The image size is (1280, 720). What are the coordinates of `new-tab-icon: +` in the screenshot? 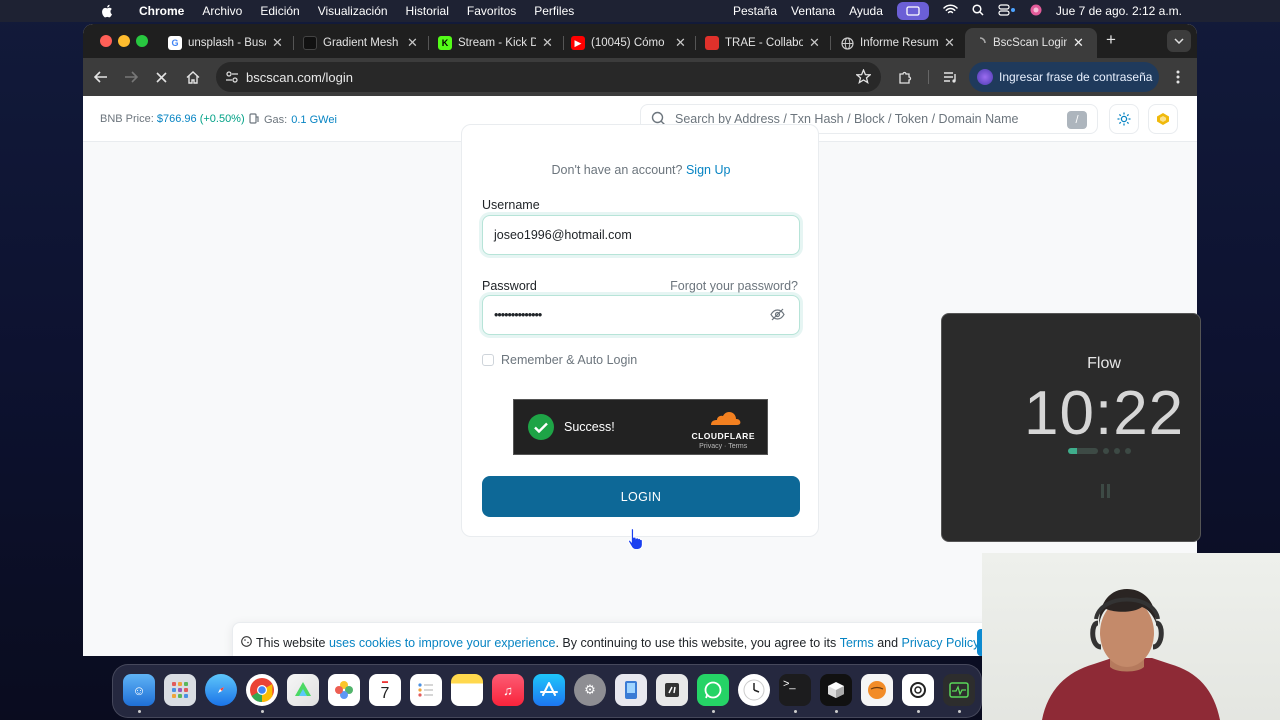 It's located at (1111, 40).